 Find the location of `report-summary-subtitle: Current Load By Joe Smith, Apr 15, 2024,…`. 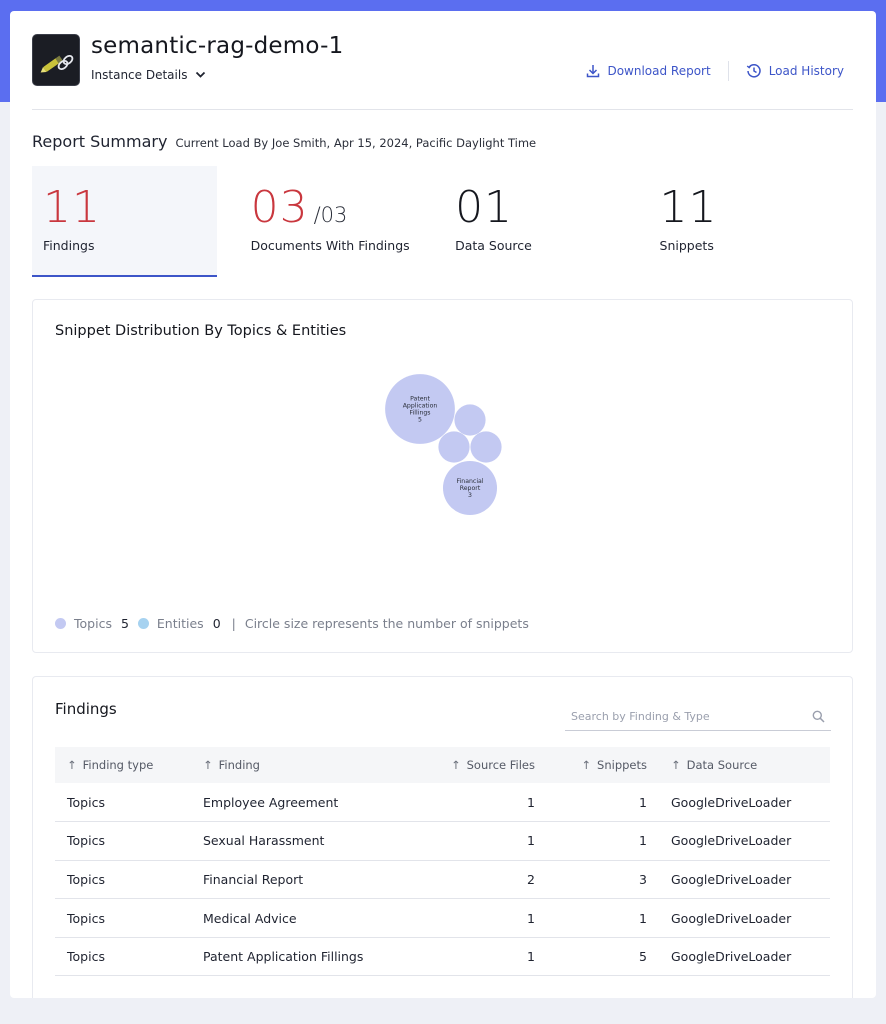

report-summary-subtitle: Current Load By Joe Smith, Apr 15, 2024,… is located at coordinates (356, 143).